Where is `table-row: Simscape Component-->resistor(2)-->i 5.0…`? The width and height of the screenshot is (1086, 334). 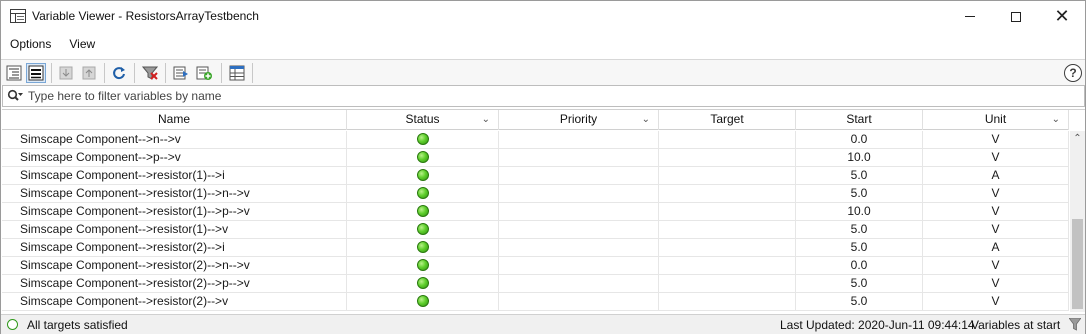
table-row: Simscape Component-->resistor(2)-->i 5.0… is located at coordinates (535, 248).